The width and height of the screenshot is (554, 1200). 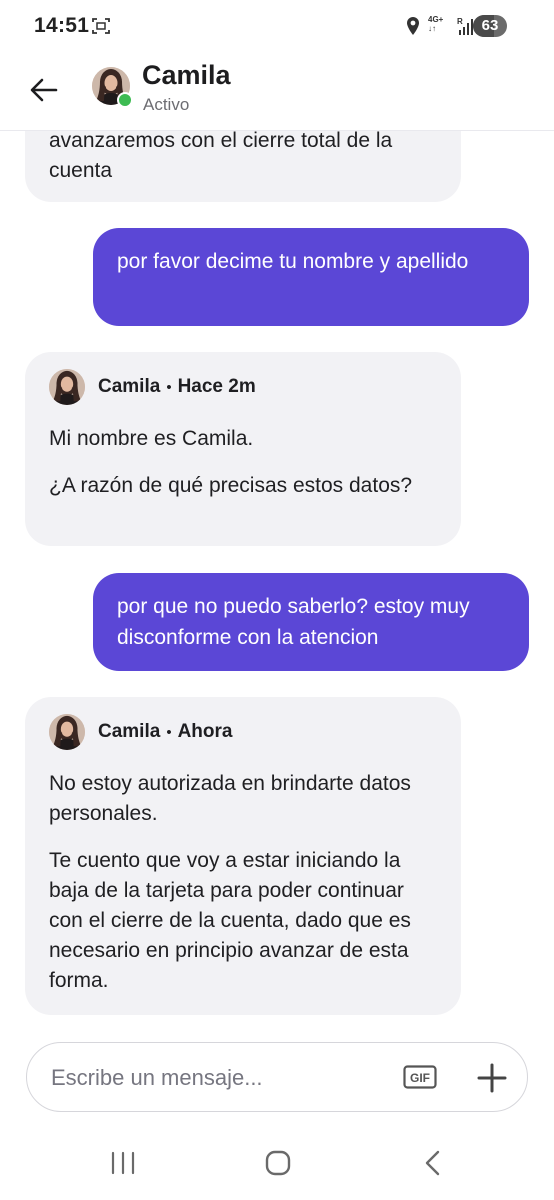 I want to click on message-text: por favor decime tu nombre y apellido, so click(x=293, y=261).